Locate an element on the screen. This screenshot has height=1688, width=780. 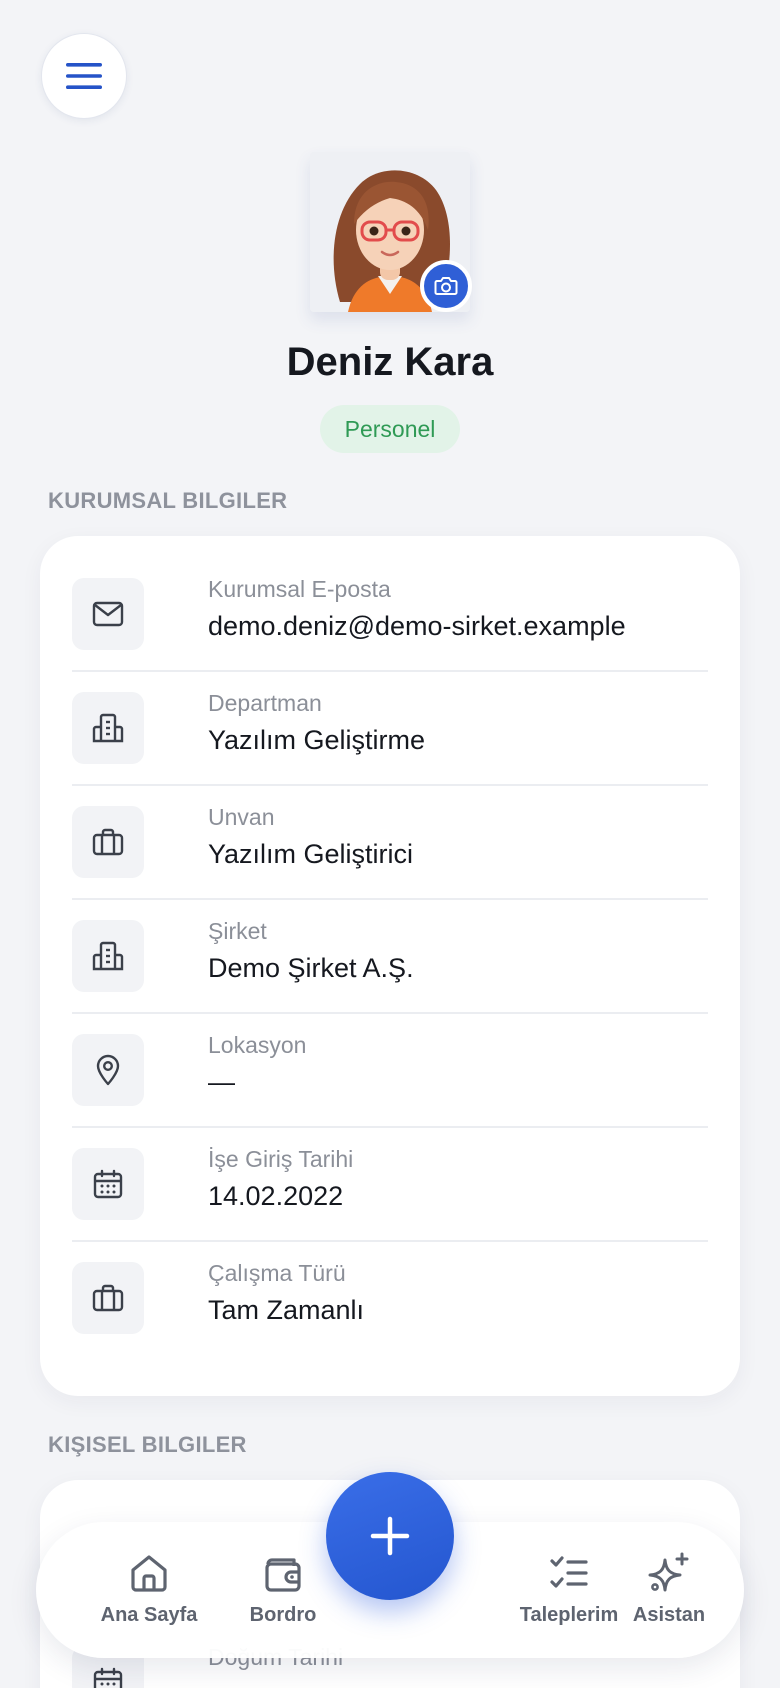
field-label: İşe Giriş Tarihi is located at coordinates (281, 1159).